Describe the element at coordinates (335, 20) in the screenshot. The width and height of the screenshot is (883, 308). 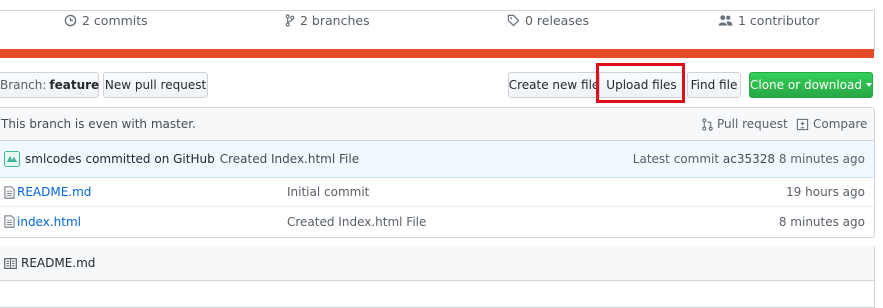
I see `branches-count: 2 branches` at that location.